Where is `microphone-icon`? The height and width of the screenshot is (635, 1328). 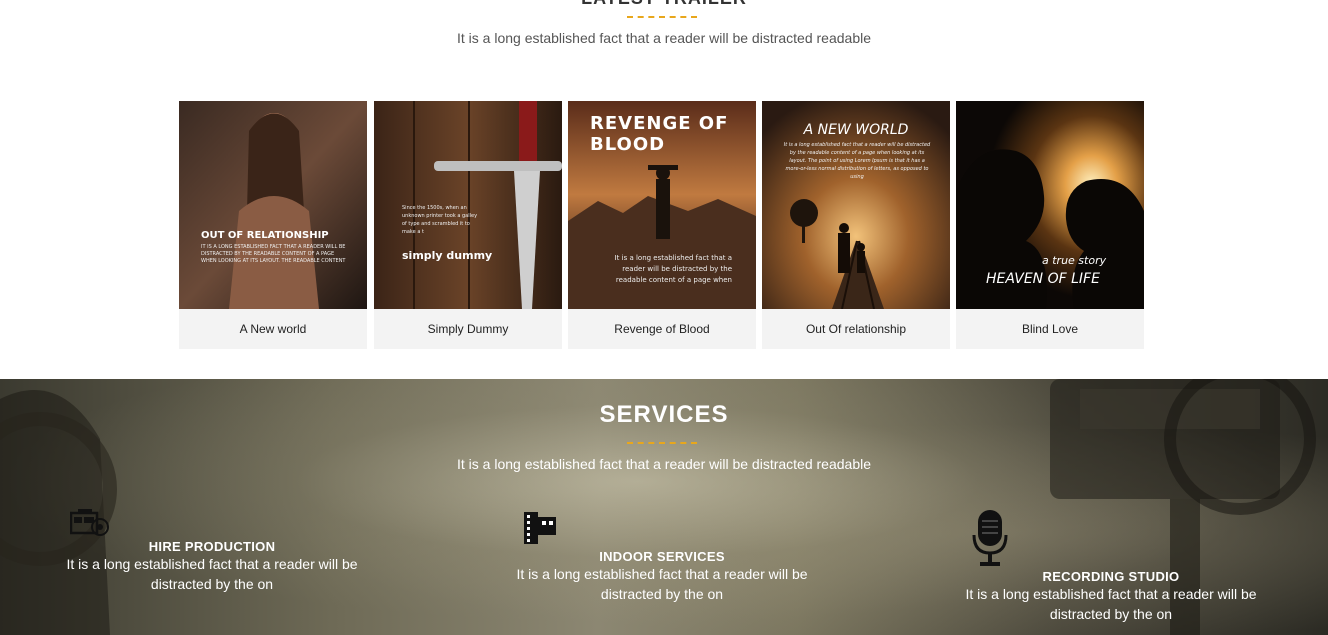
microphone-icon is located at coordinates (990, 540).